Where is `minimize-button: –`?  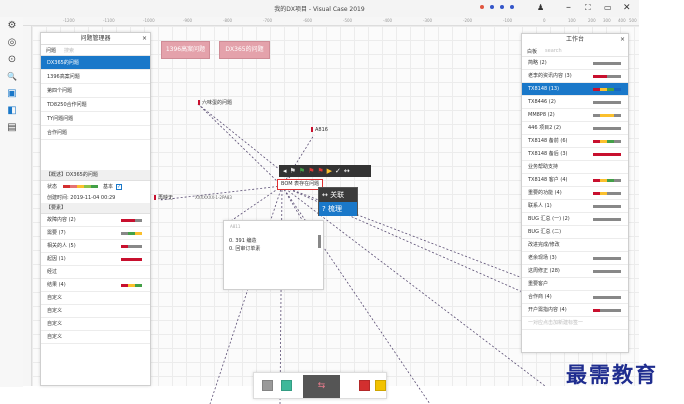 minimize-button: – is located at coordinates (568, 8).